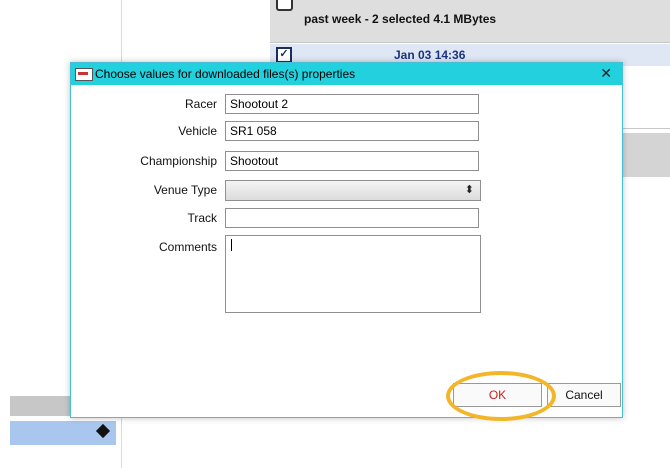  Describe the element at coordinates (430, 55) in the screenshot. I see `row-date: Jan 03 14:36` at that location.